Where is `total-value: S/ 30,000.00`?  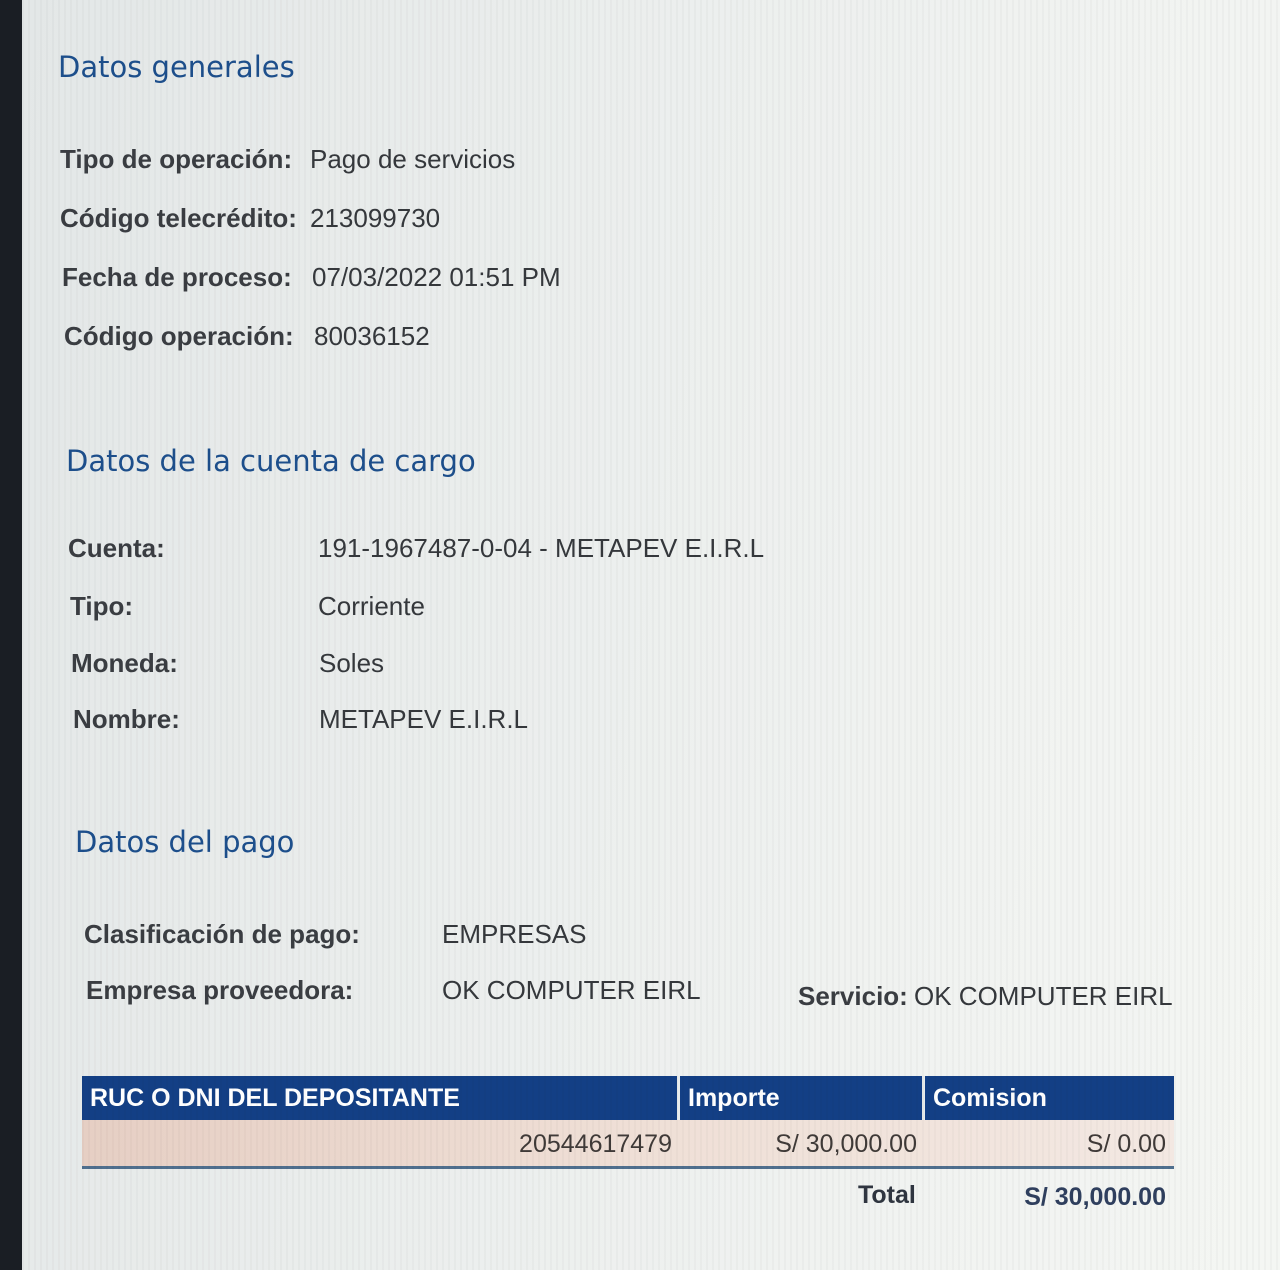 total-value: S/ 30,000.00 is located at coordinates (1095, 1197).